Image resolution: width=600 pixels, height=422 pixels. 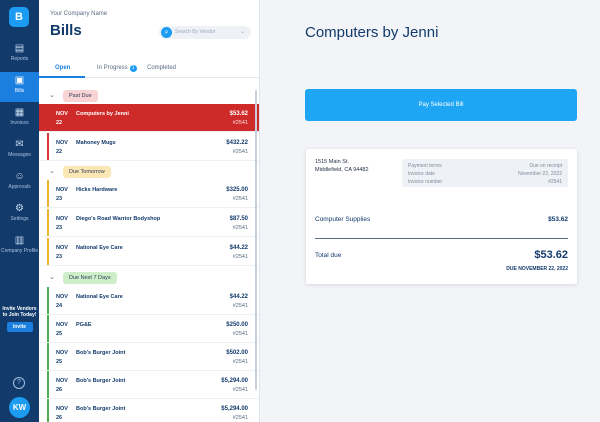 I want to click on invite-text: Invite Vendors to Join Today!, so click(x=19, y=312).